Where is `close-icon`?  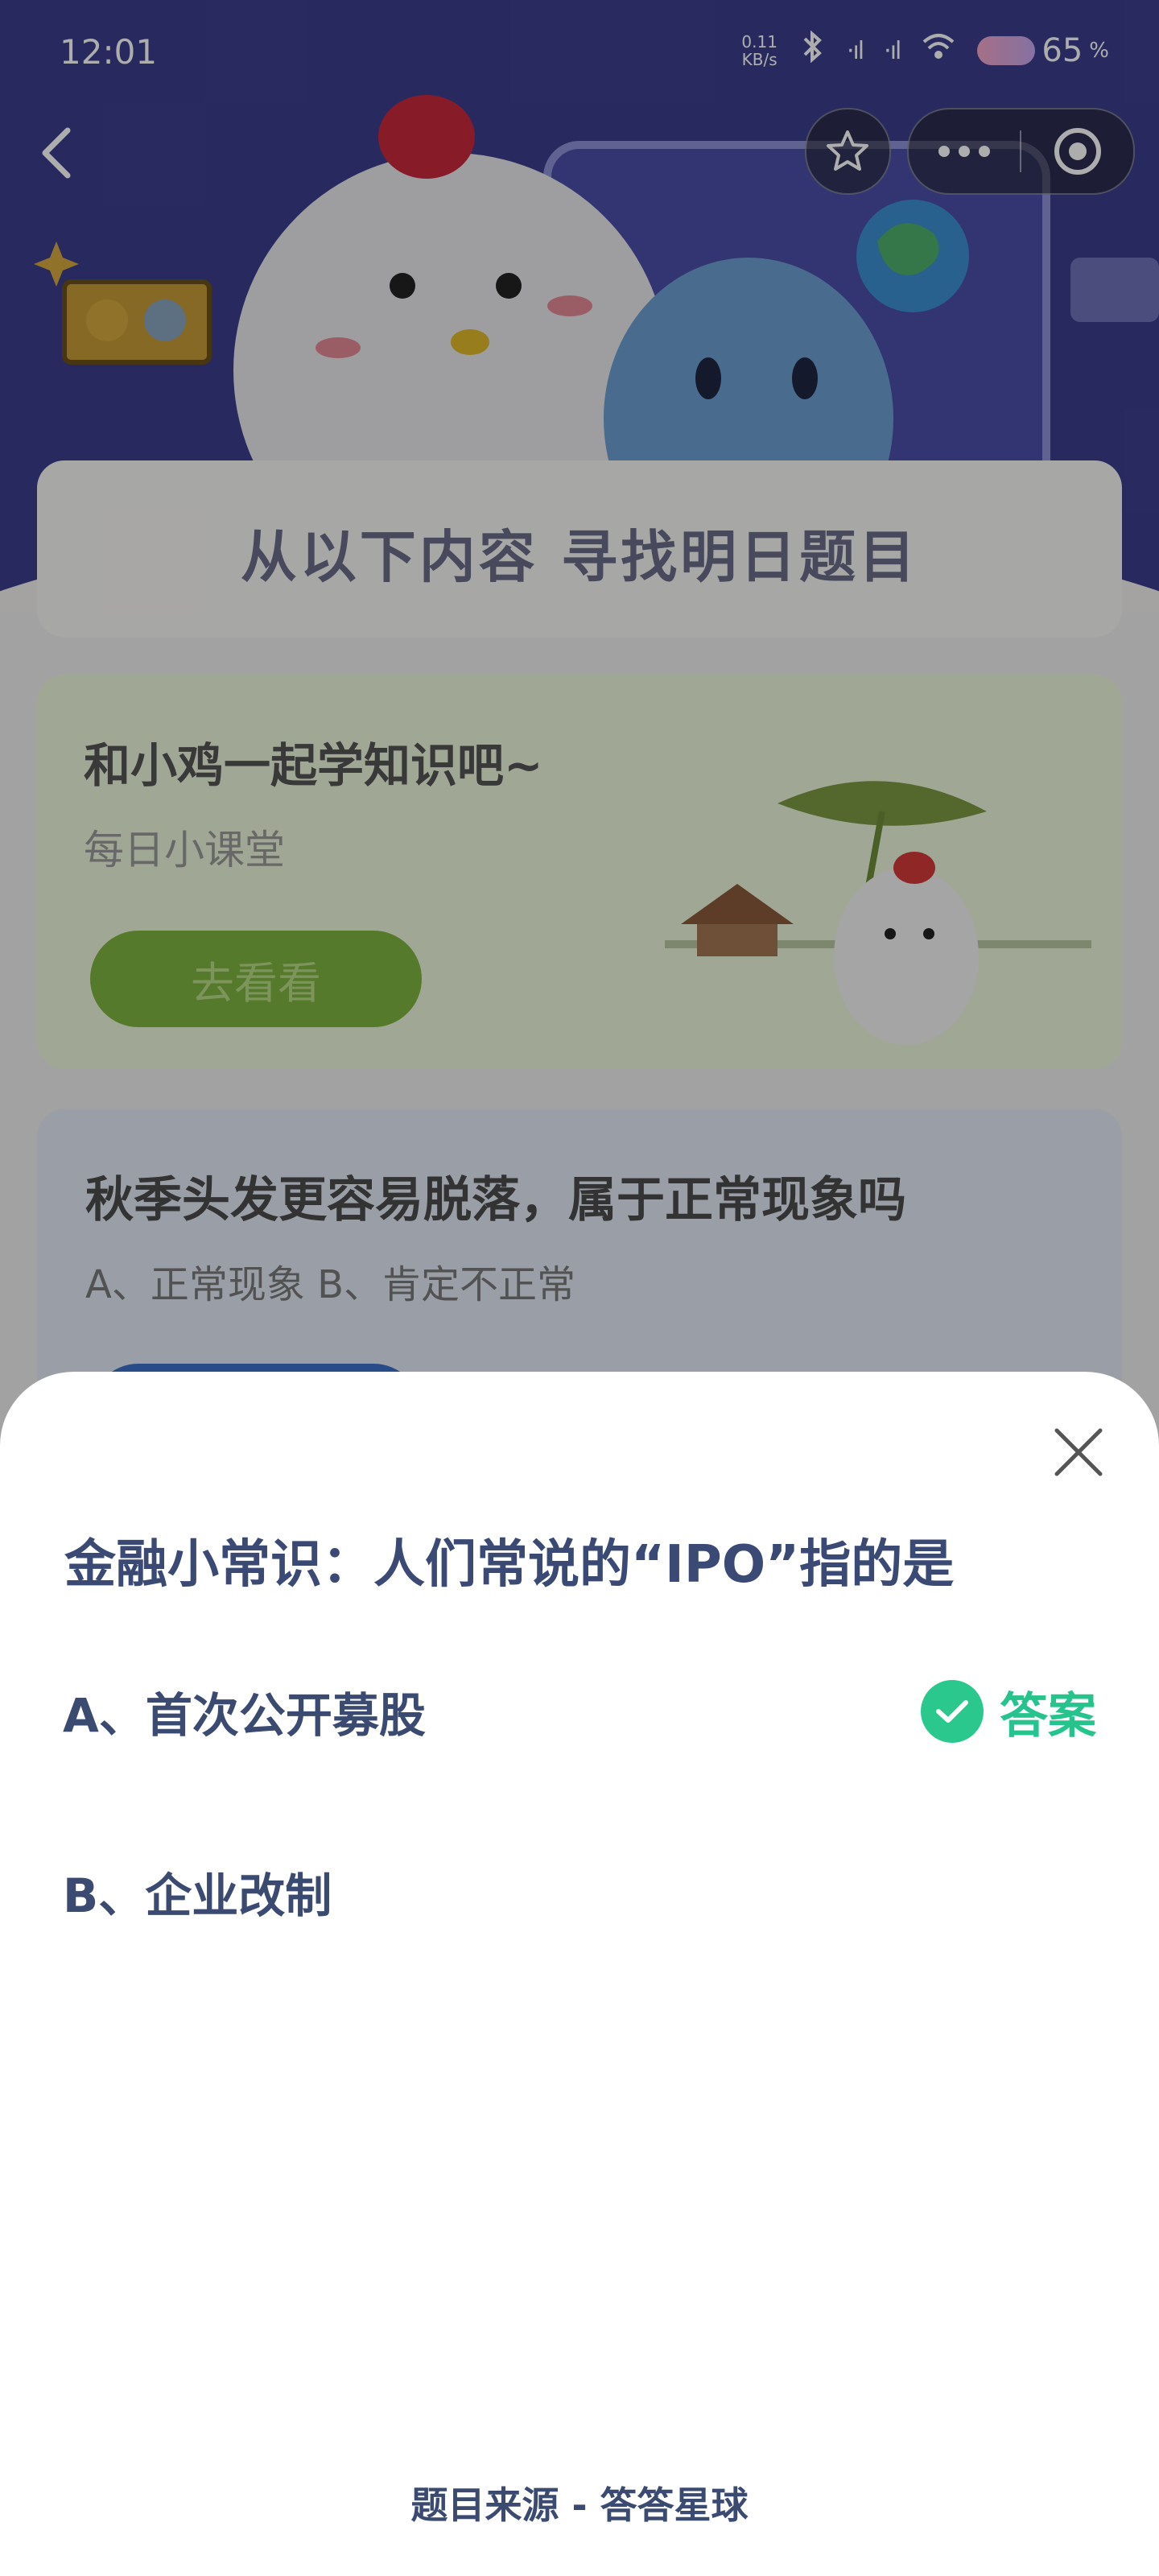
close-icon is located at coordinates (1078, 1452).